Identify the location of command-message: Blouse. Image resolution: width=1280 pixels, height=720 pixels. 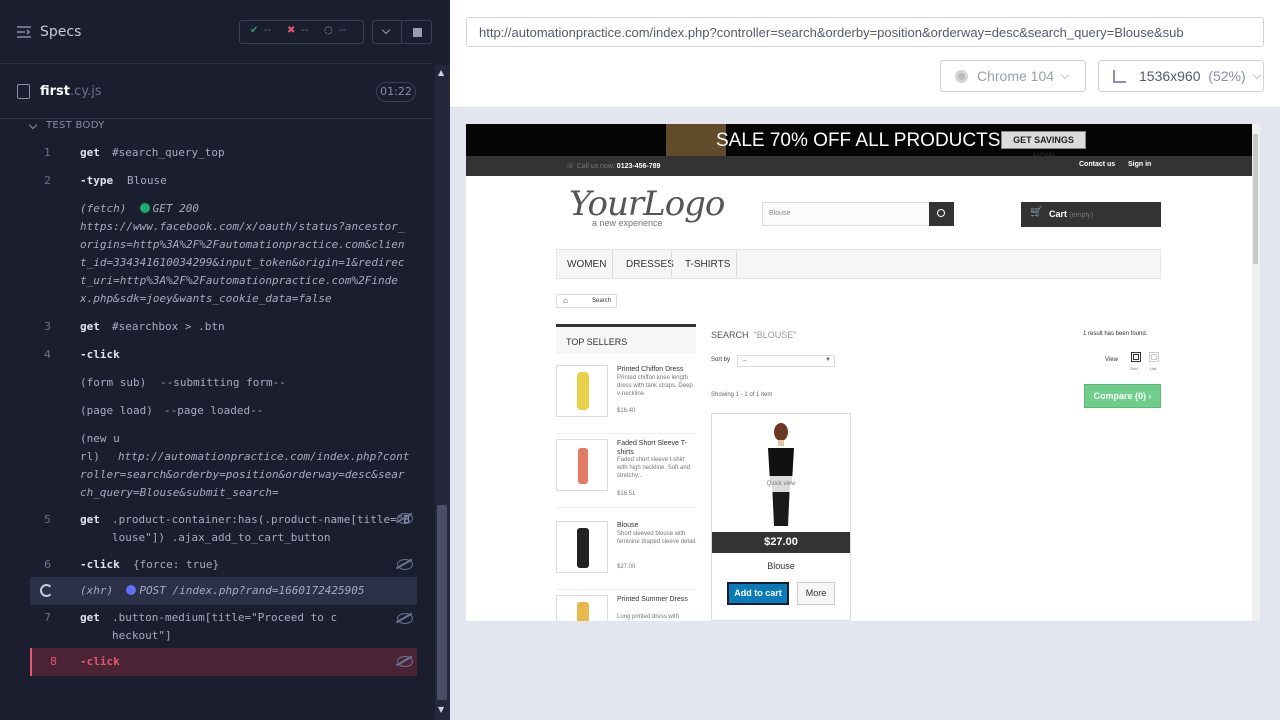
(147, 180).